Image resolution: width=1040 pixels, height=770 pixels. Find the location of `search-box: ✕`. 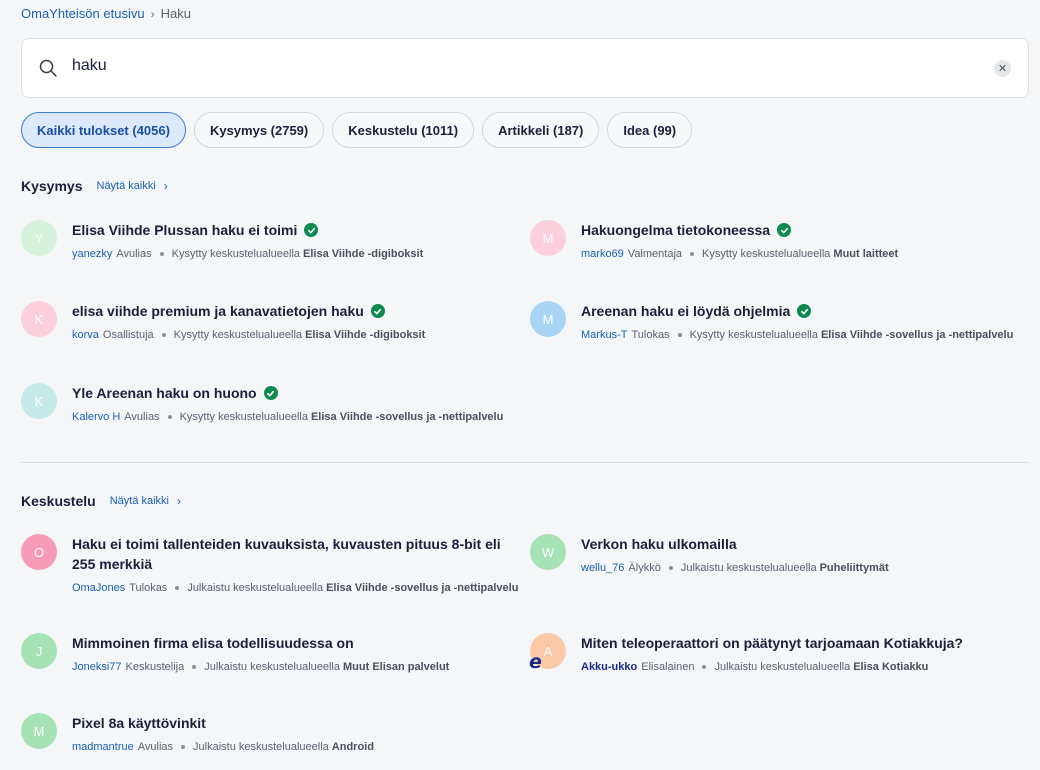

search-box: ✕ is located at coordinates (525, 68).